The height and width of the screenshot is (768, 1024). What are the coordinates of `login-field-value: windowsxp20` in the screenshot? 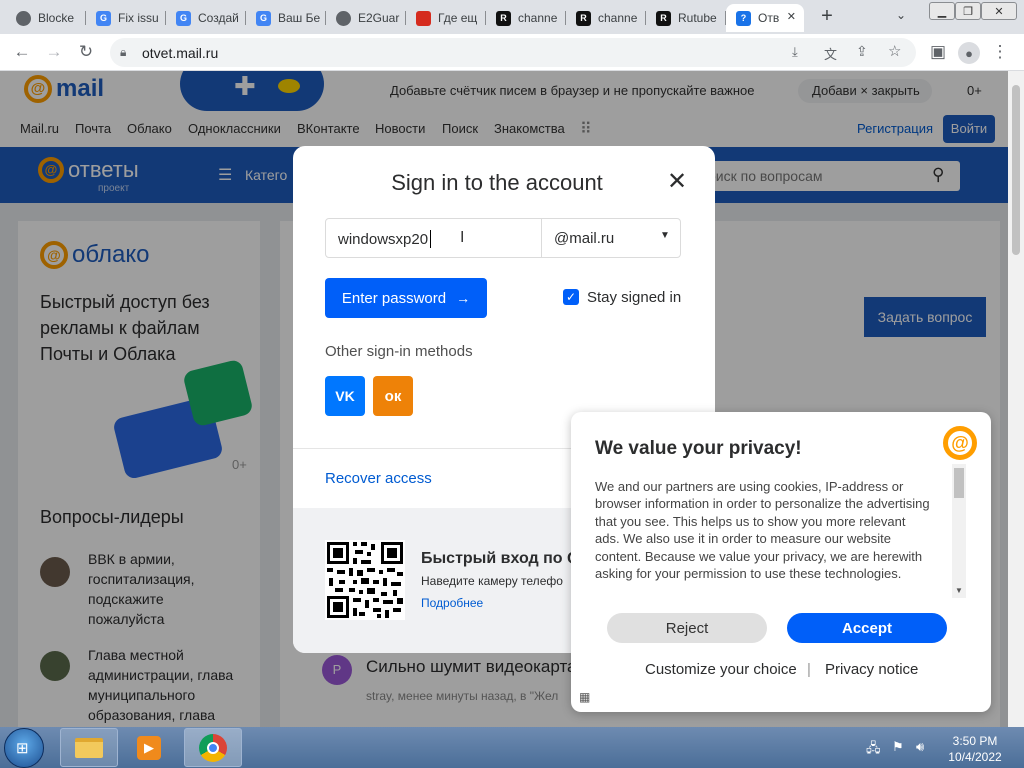 It's located at (383, 239).